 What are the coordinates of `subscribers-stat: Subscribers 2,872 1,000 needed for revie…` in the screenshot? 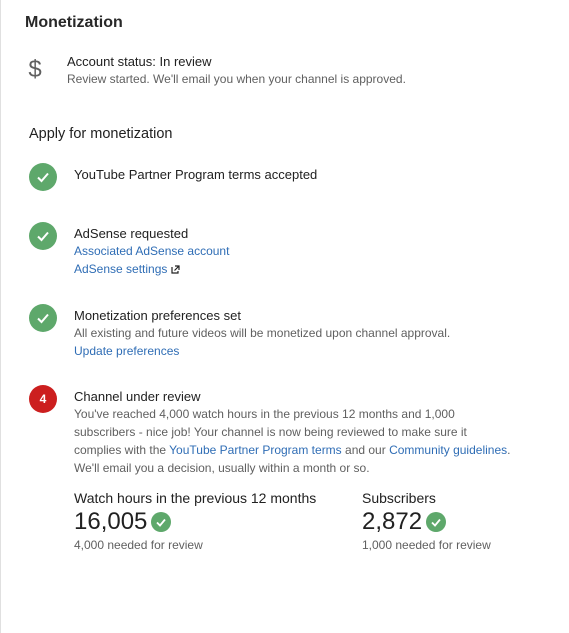 It's located at (426, 521).